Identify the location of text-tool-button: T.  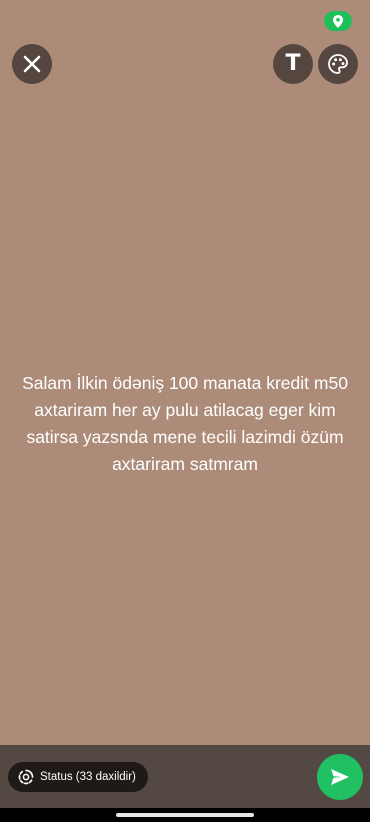
(293, 64).